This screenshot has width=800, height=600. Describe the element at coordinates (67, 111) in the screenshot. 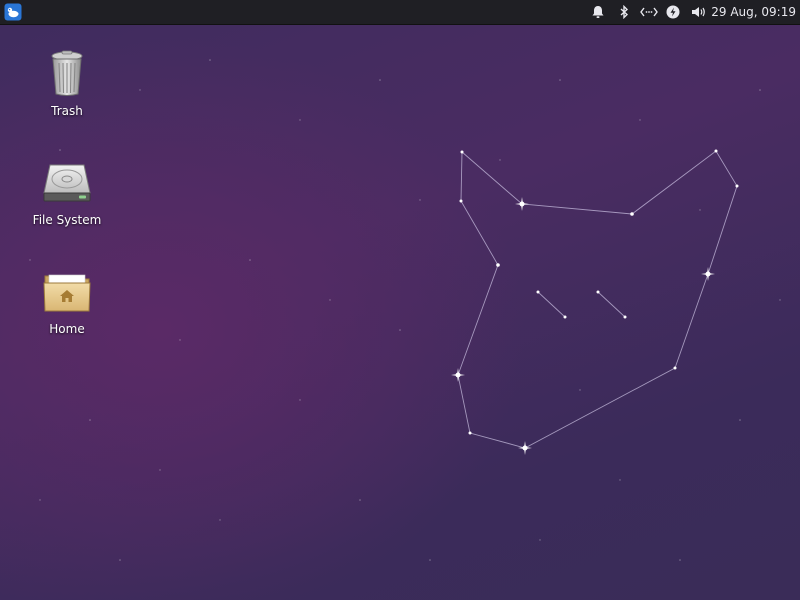

I see `desktop-icon-label: Trash` at that location.